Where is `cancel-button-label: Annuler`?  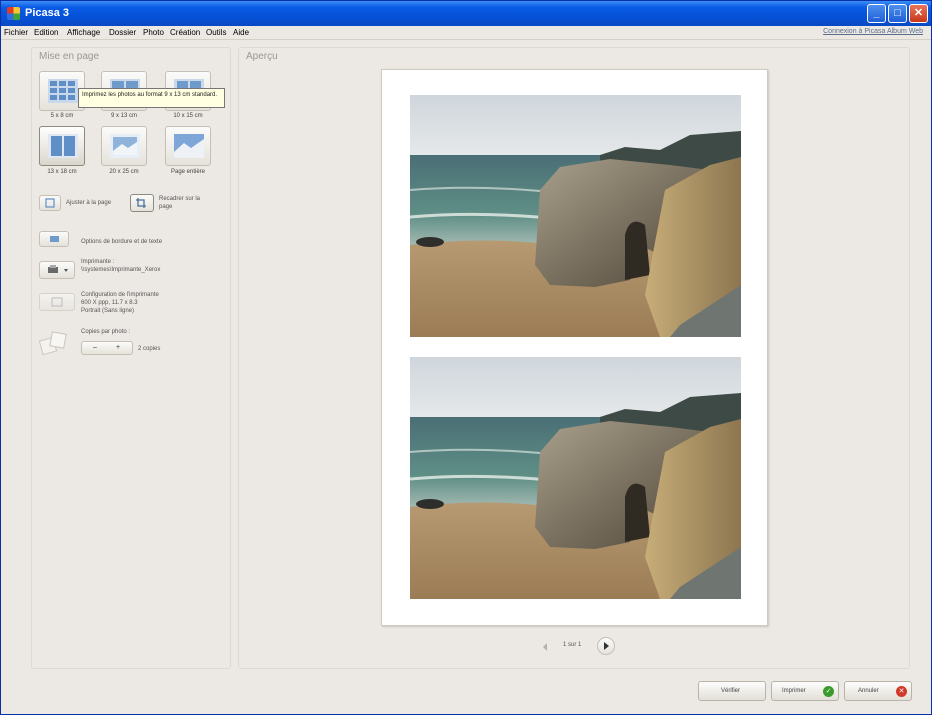
cancel-button-label: Annuler is located at coordinates (868, 691).